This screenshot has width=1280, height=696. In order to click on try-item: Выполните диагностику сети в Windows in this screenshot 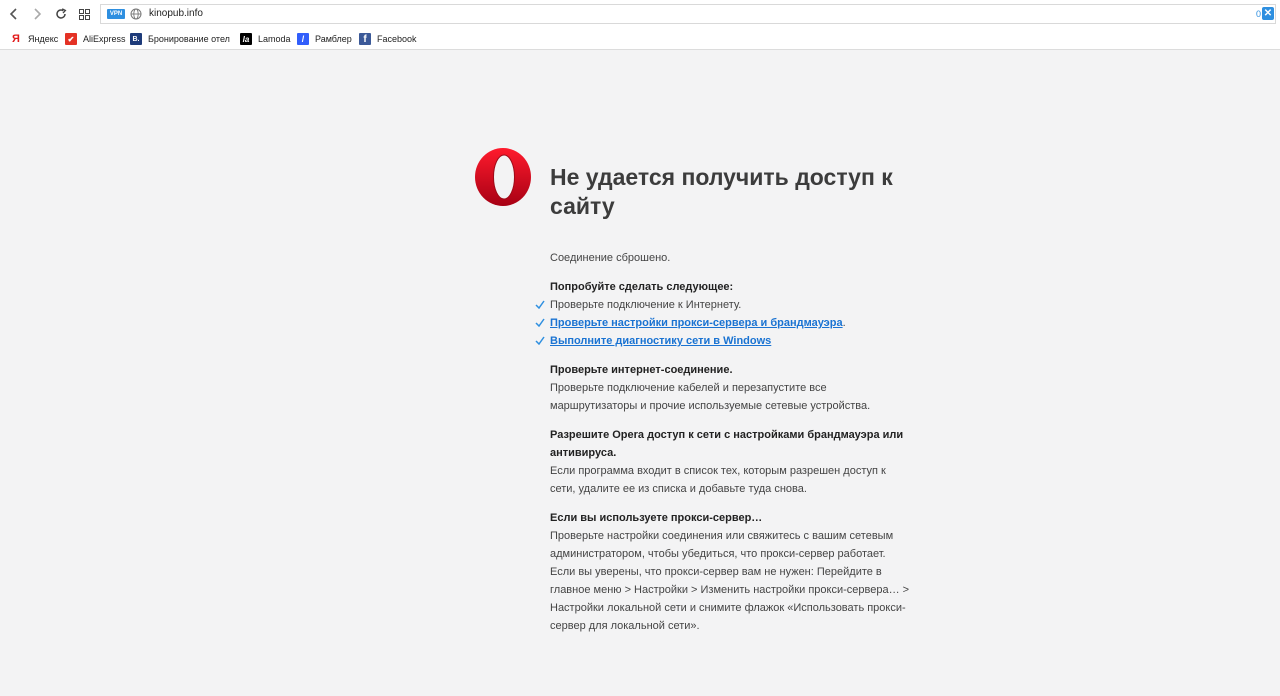, I will do `click(722, 341)`.